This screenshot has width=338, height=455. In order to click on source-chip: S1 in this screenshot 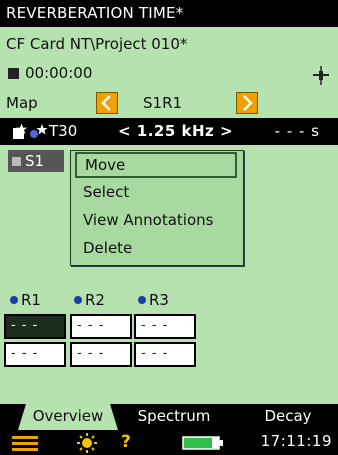, I will do `click(36, 161)`.